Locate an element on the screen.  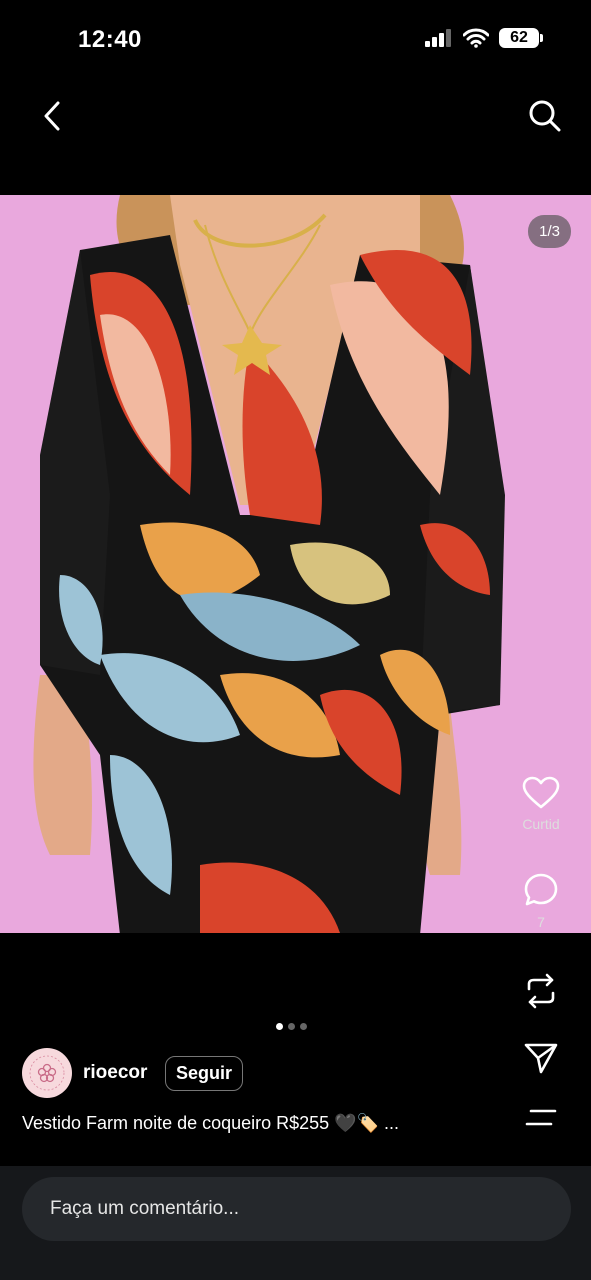
status-icons: 62 is located at coordinates (484, 38).